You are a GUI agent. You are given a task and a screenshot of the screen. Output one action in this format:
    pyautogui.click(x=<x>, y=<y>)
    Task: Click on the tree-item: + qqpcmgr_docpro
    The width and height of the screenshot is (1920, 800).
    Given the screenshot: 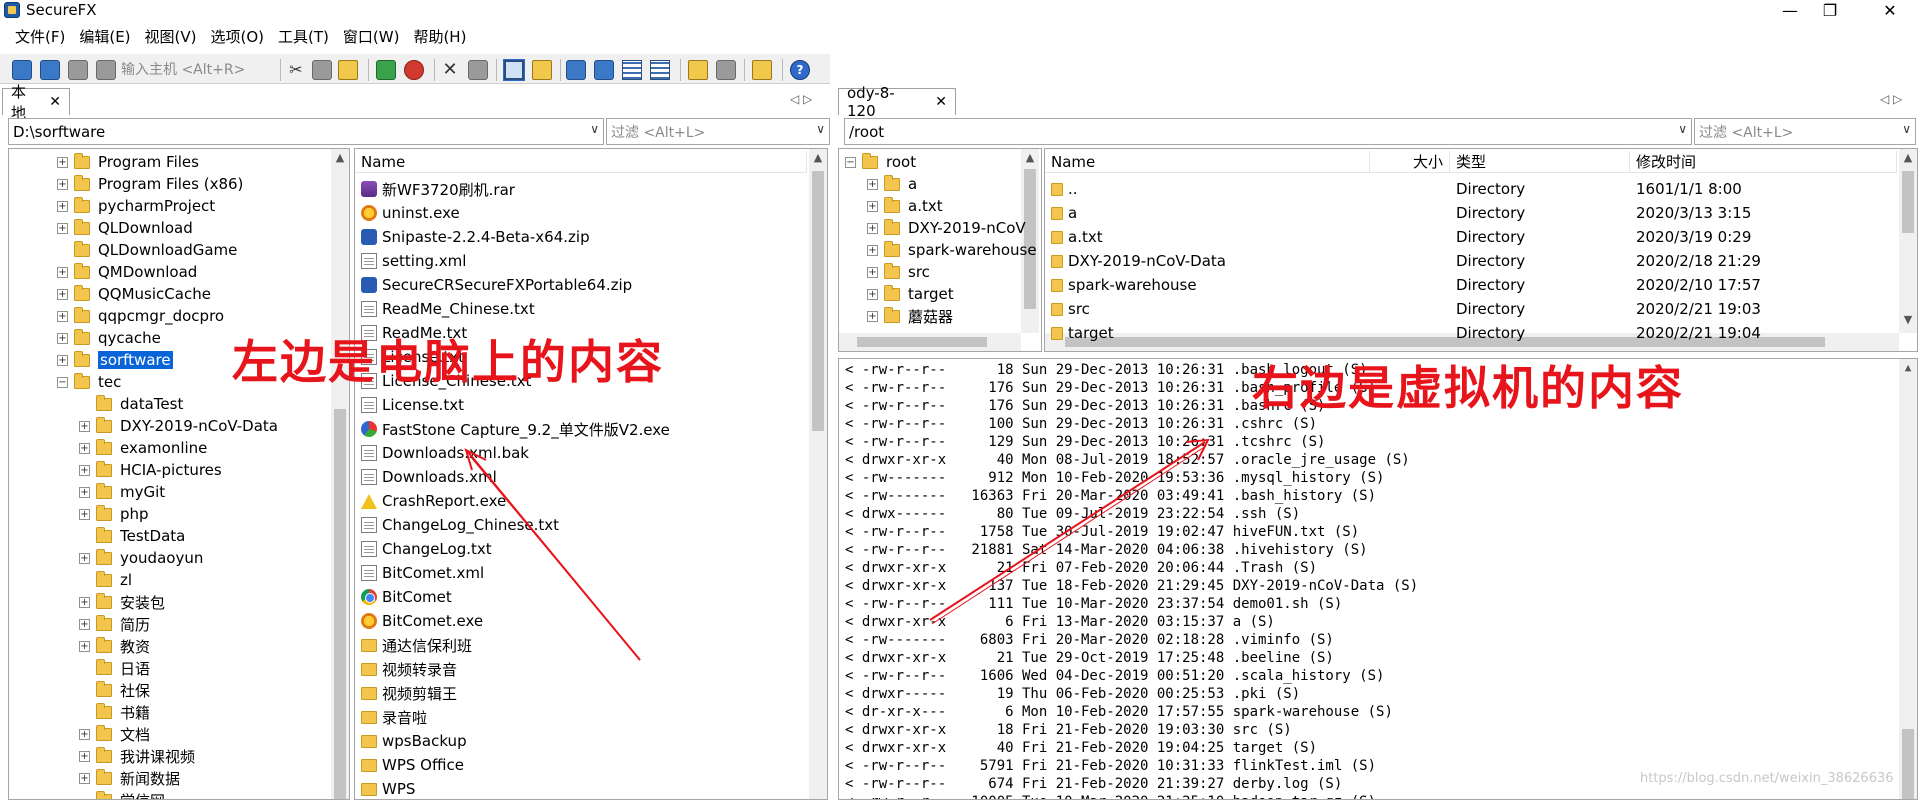 What is the action you would take?
    pyautogui.click(x=140, y=316)
    